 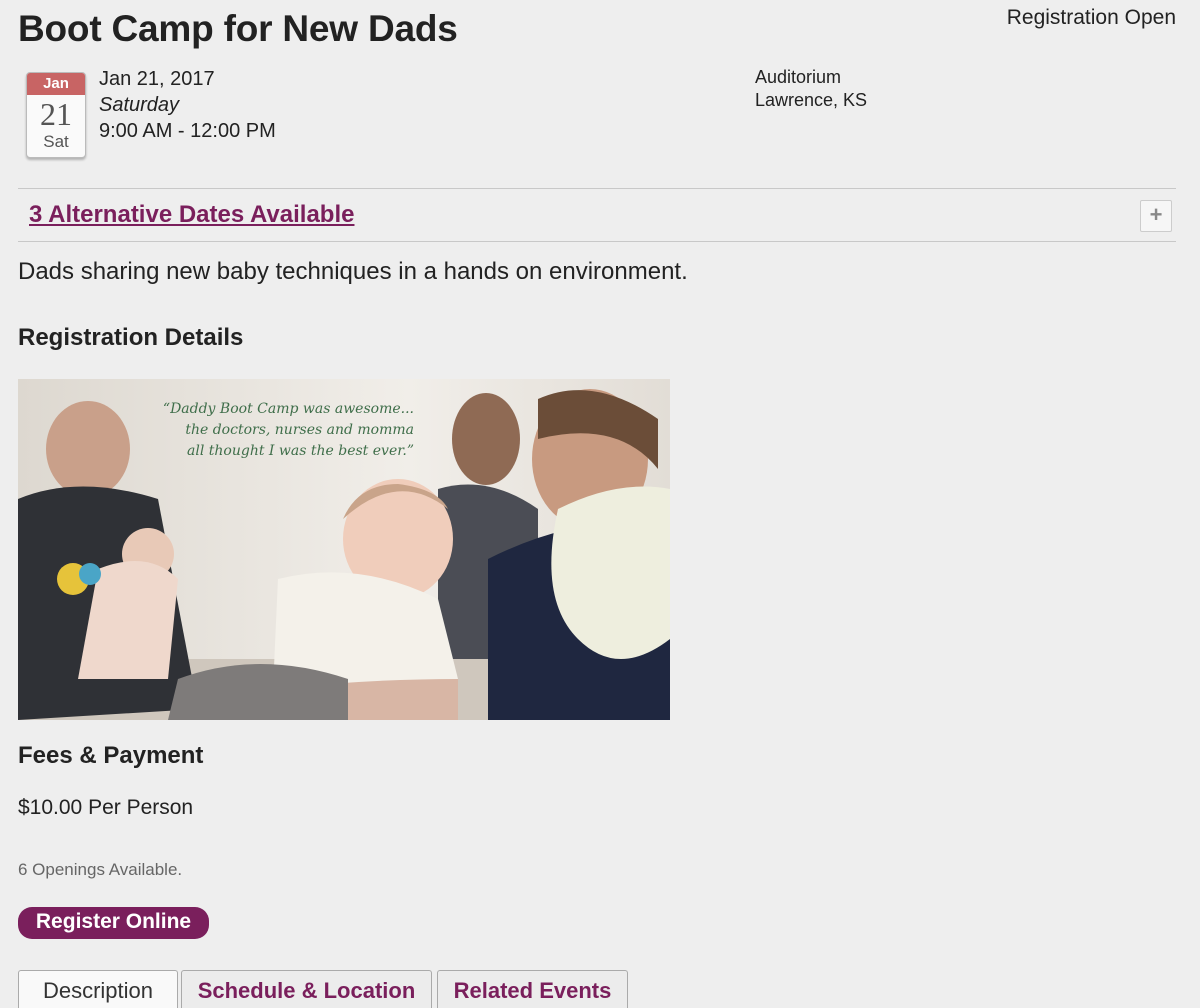 What do you see at coordinates (187, 131) in the screenshot?
I see `event-time: 9:00 AM - 12:00 PM` at bounding box center [187, 131].